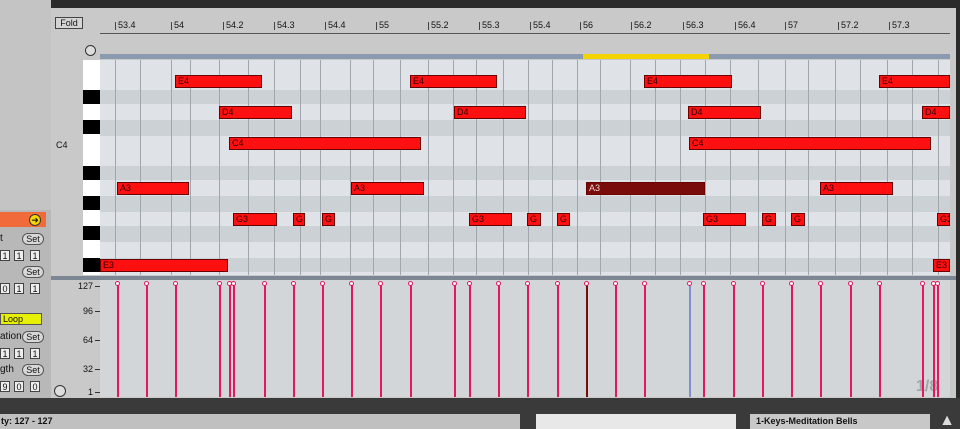 This screenshot has height=429, width=960. What do you see at coordinates (35, 353) in the screenshot?
I see `position-sixteenth: 1` at bounding box center [35, 353].